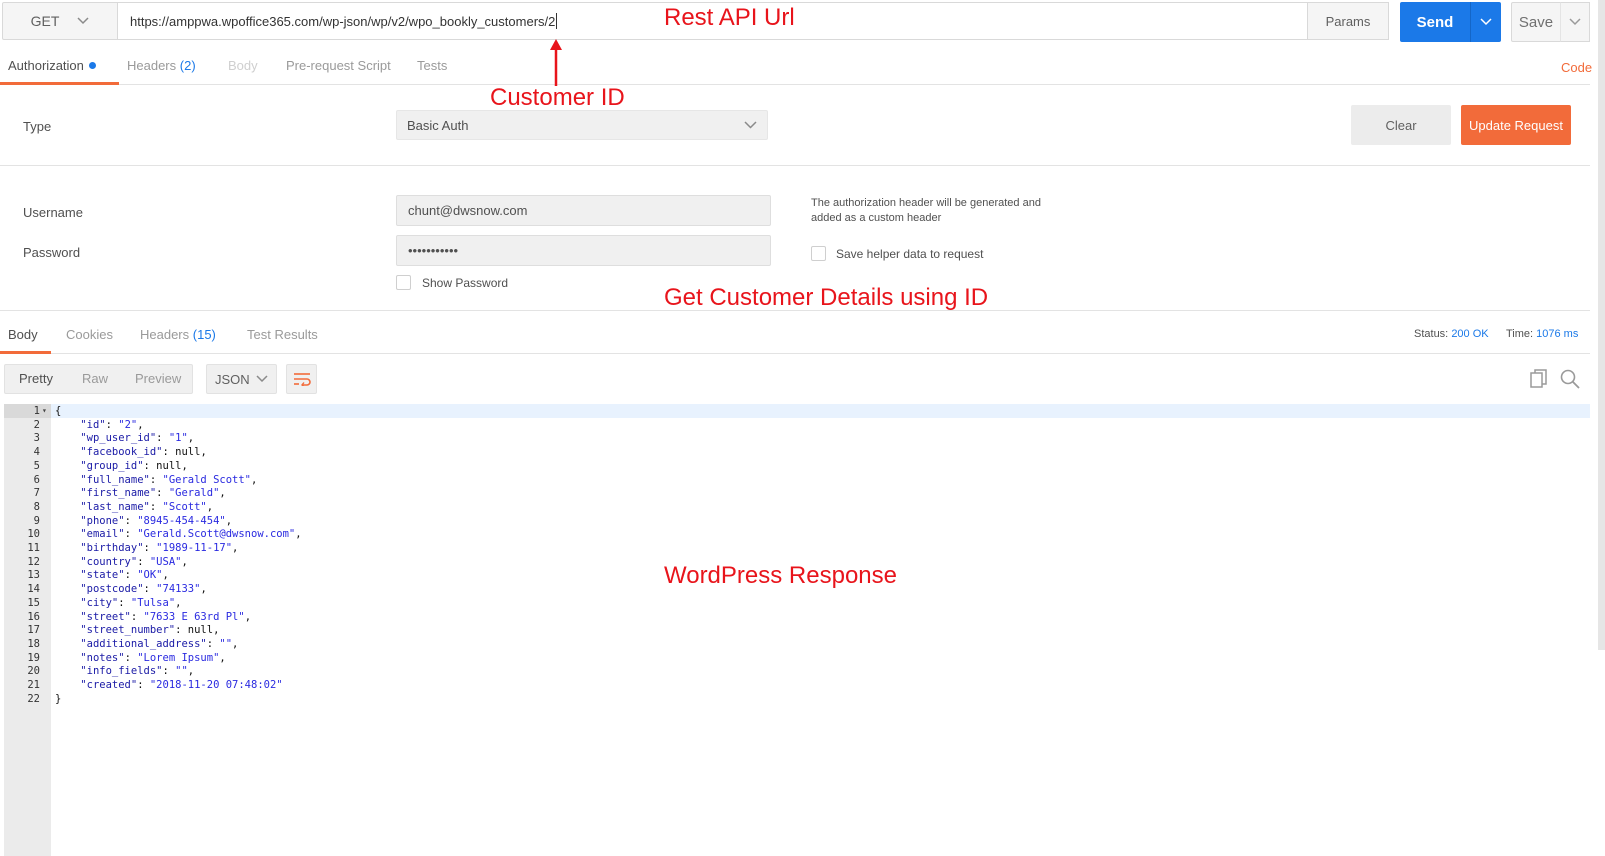  I want to click on format-select: JSON, so click(241, 379).